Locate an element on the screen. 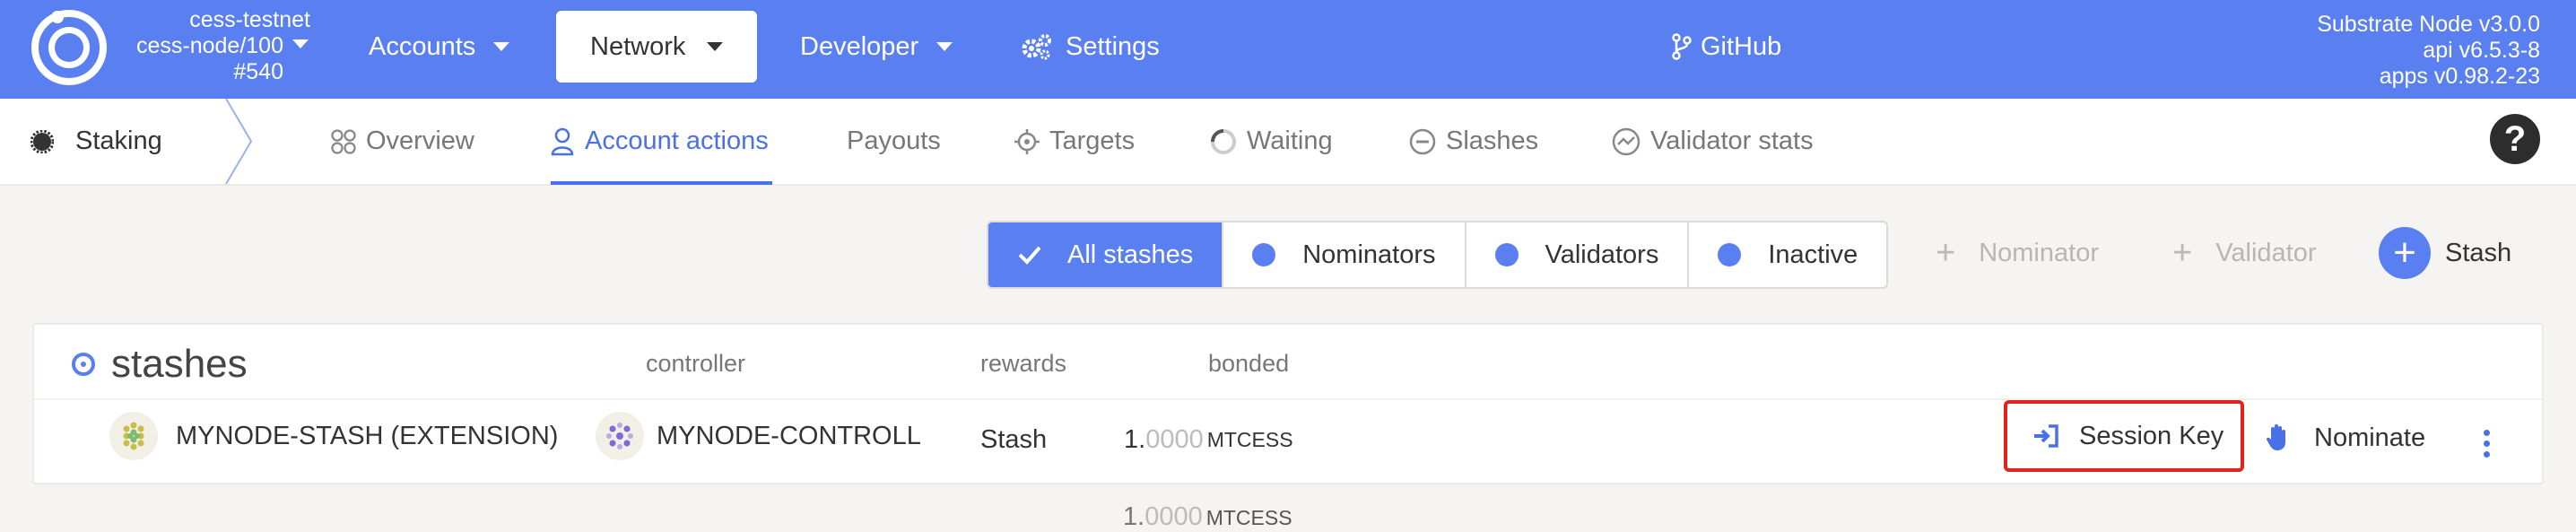 The image size is (2576, 532). section-dot-icon is located at coordinates (83, 364).